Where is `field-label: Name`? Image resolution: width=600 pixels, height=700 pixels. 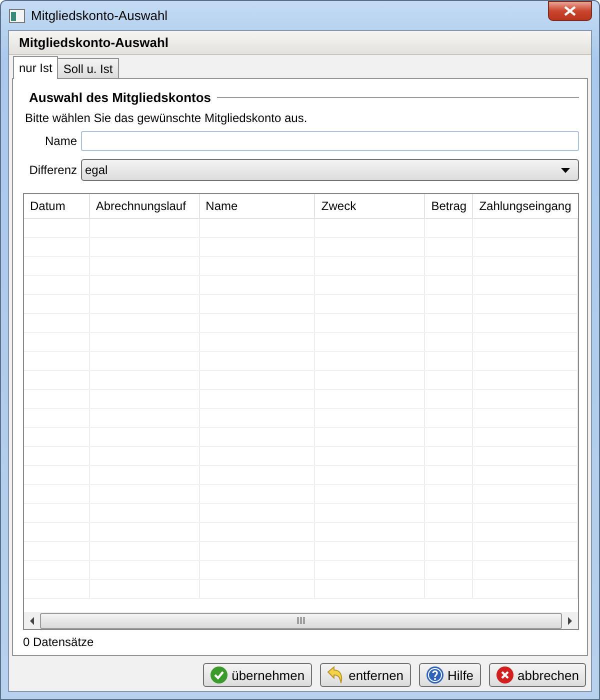 field-label: Name is located at coordinates (60, 141).